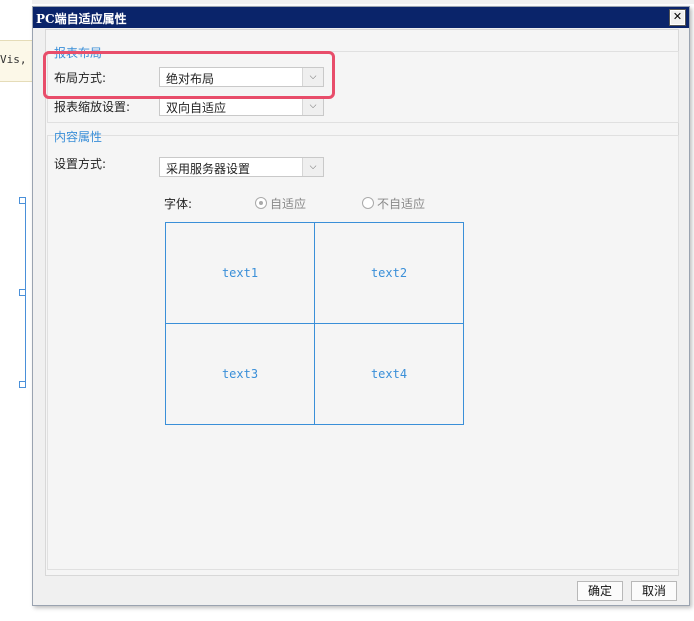 The image size is (694, 621). What do you see at coordinates (389, 273) in the screenshot?
I see `preview-cell: text2` at bounding box center [389, 273].